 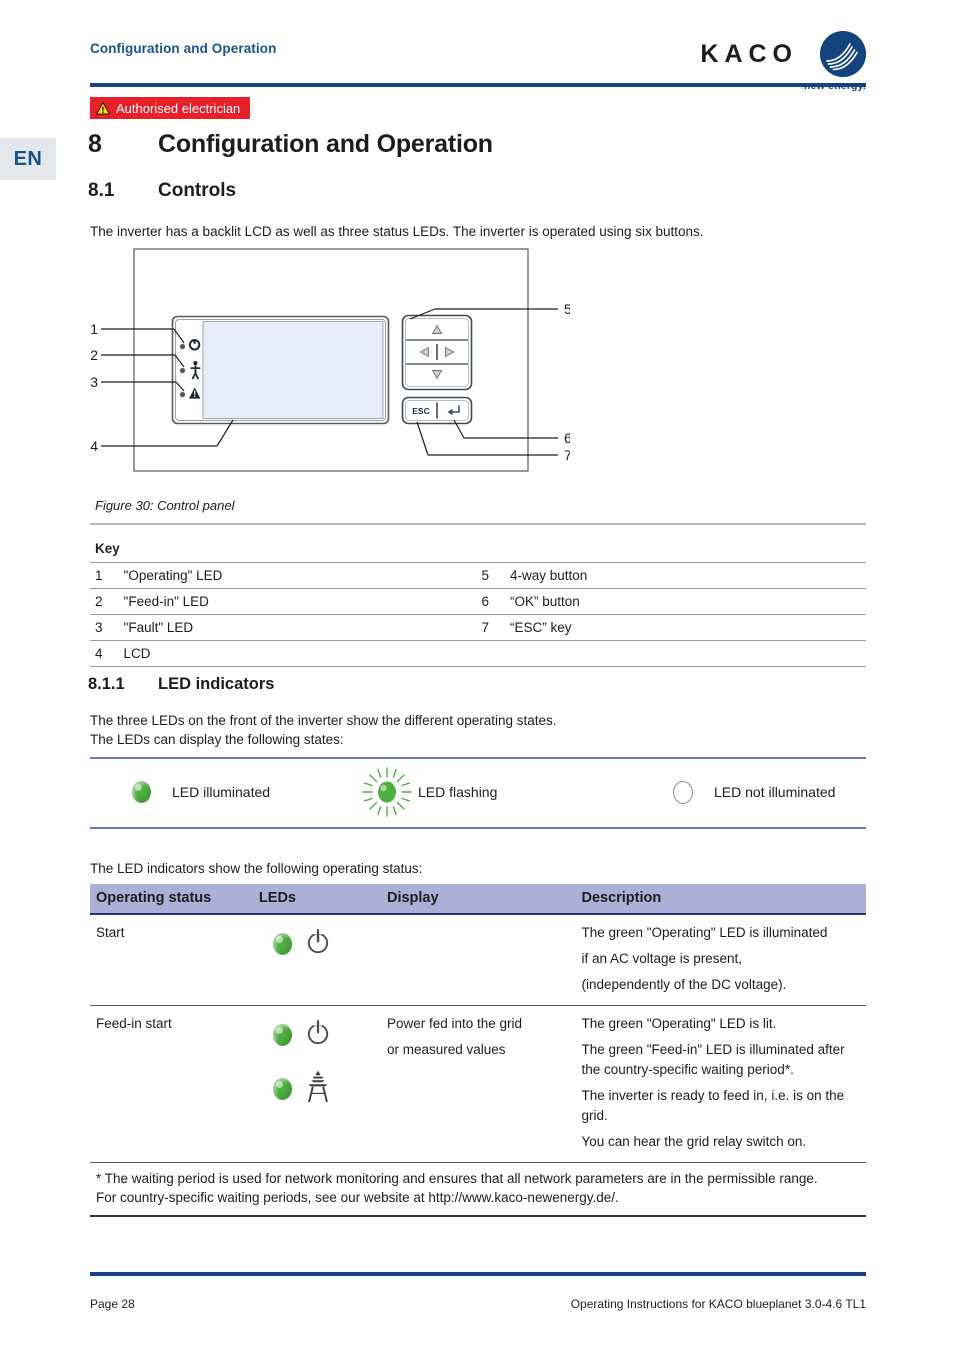 What do you see at coordinates (679, 1023) in the screenshot?
I see `description-line: The green "Operating" LED is lit.` at bounding box center [679, 1023].